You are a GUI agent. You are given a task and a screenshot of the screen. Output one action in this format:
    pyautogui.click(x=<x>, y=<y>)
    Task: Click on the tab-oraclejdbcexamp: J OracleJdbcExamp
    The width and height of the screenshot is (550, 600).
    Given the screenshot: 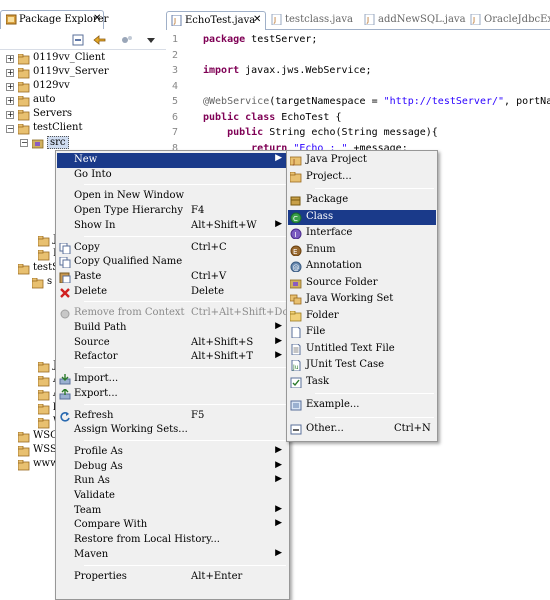 What is the action you would take?
    pyautogui.click(x=508, y=20)
    